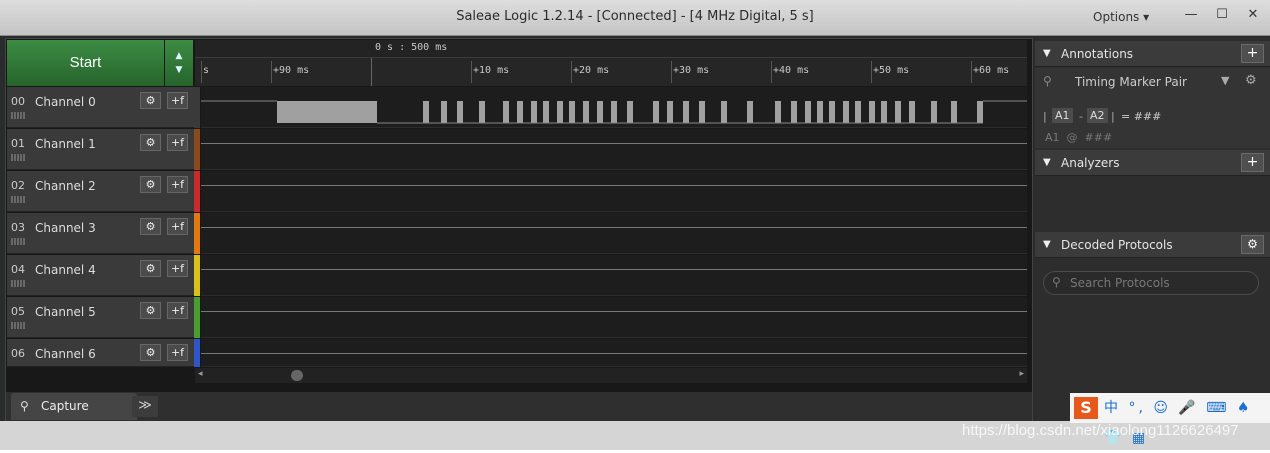 The width and height of the screenshot is (1270, 453). I want to click on gear-icon: ⚙, so click(1251, 80).